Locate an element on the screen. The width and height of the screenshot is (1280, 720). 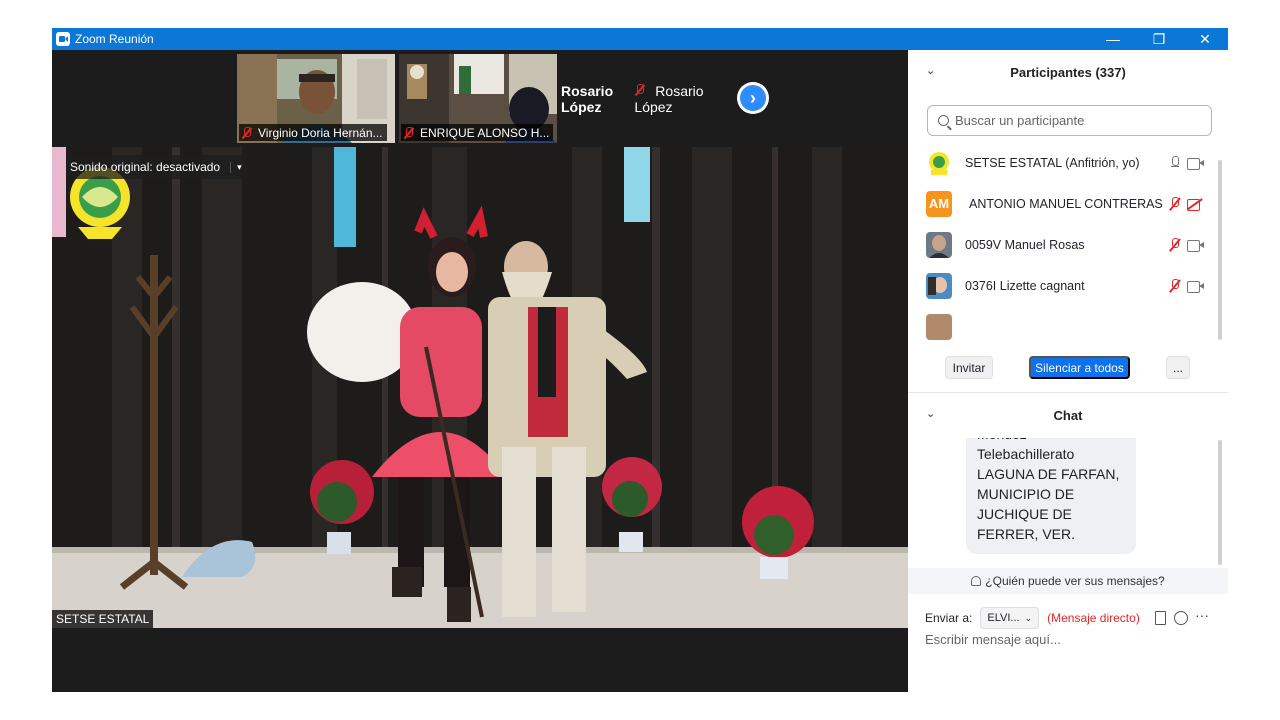
who-can-see-label: ¿Quién puede ver sus mensajes? is located at coordinates (1075, 581).